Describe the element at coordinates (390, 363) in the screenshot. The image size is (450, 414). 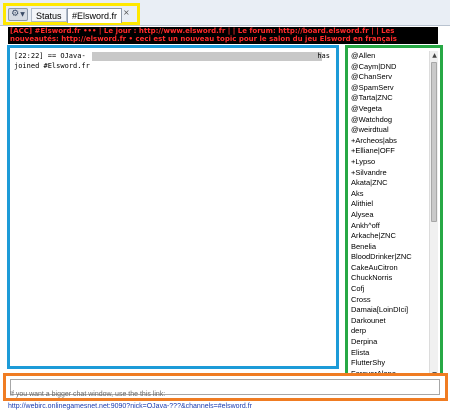
I see `nick-item: FlutterShy` at that location.